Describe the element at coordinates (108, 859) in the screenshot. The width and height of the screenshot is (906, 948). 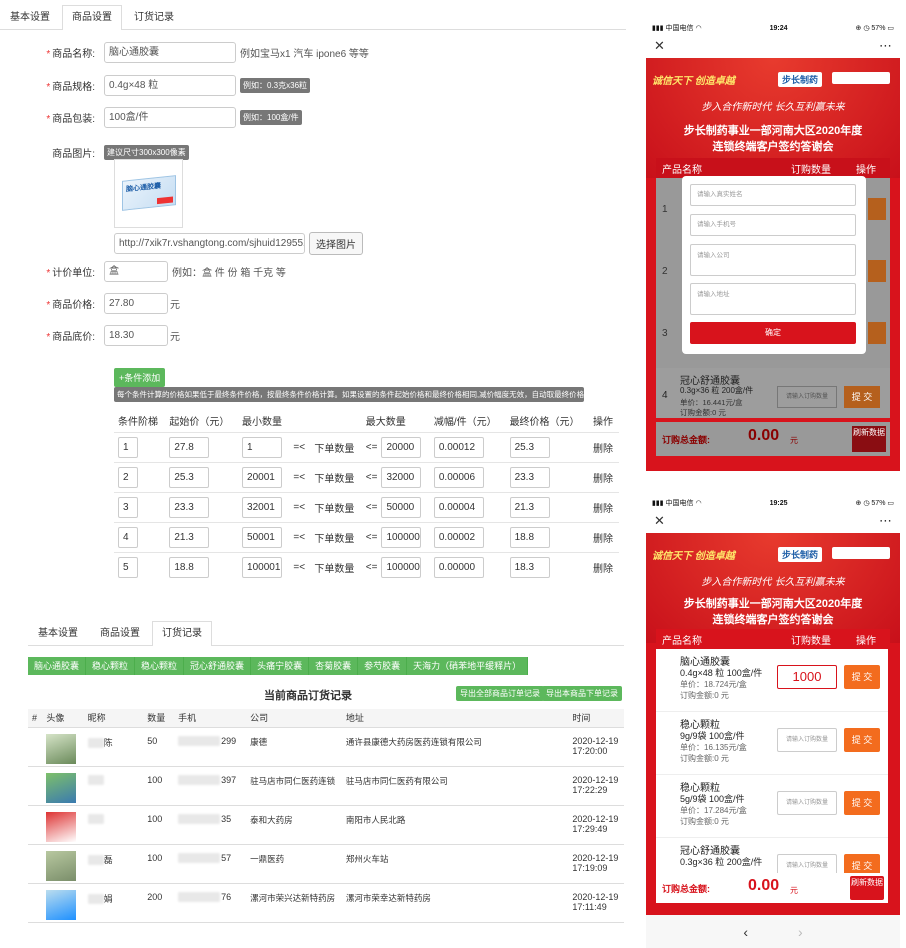
I see `nickname: 磊` at that location.